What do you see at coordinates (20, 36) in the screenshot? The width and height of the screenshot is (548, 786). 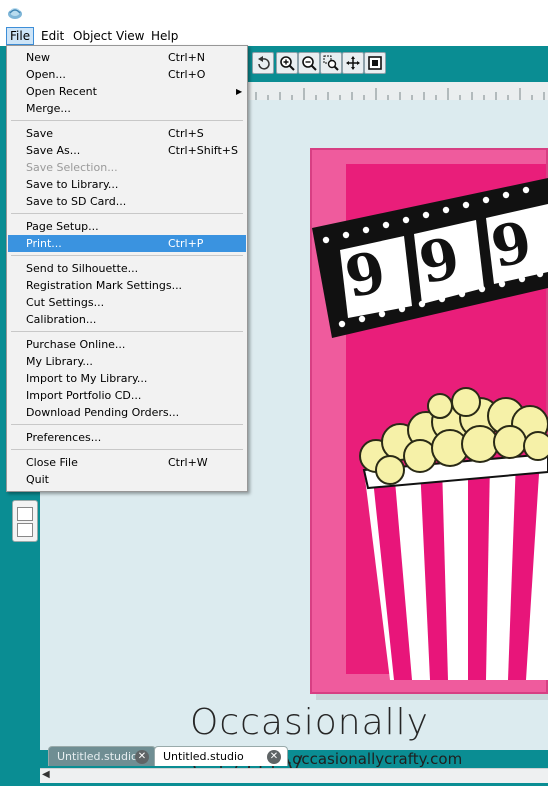 I see `menu-file: File` at bounding box center [20, 36].